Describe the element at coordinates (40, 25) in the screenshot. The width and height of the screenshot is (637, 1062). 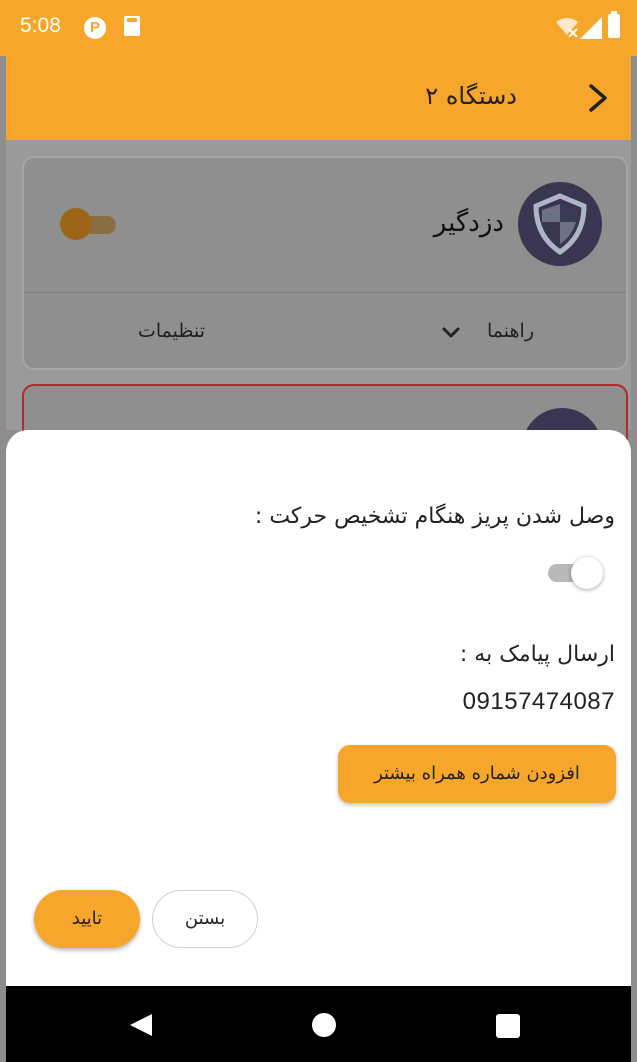
I see `status-time: 5:08` at that location.